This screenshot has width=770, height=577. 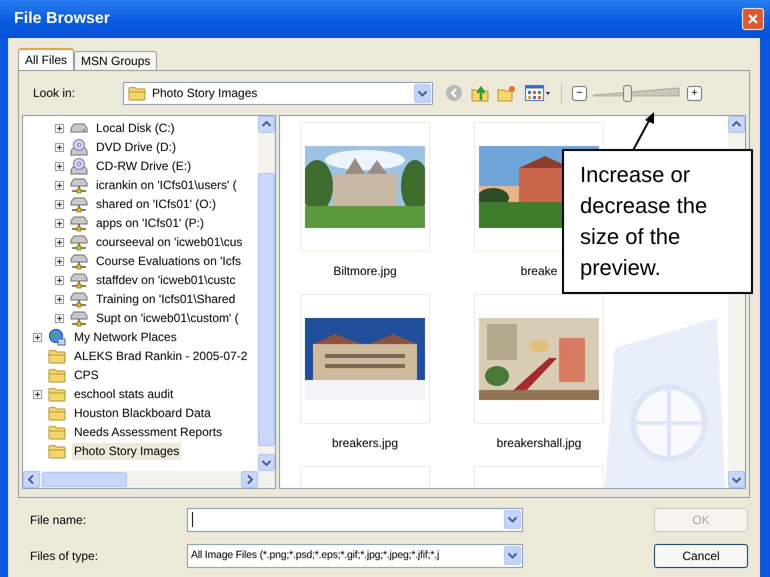 I want to click on tree-item: My Network Places, so click(x=125, y=337).